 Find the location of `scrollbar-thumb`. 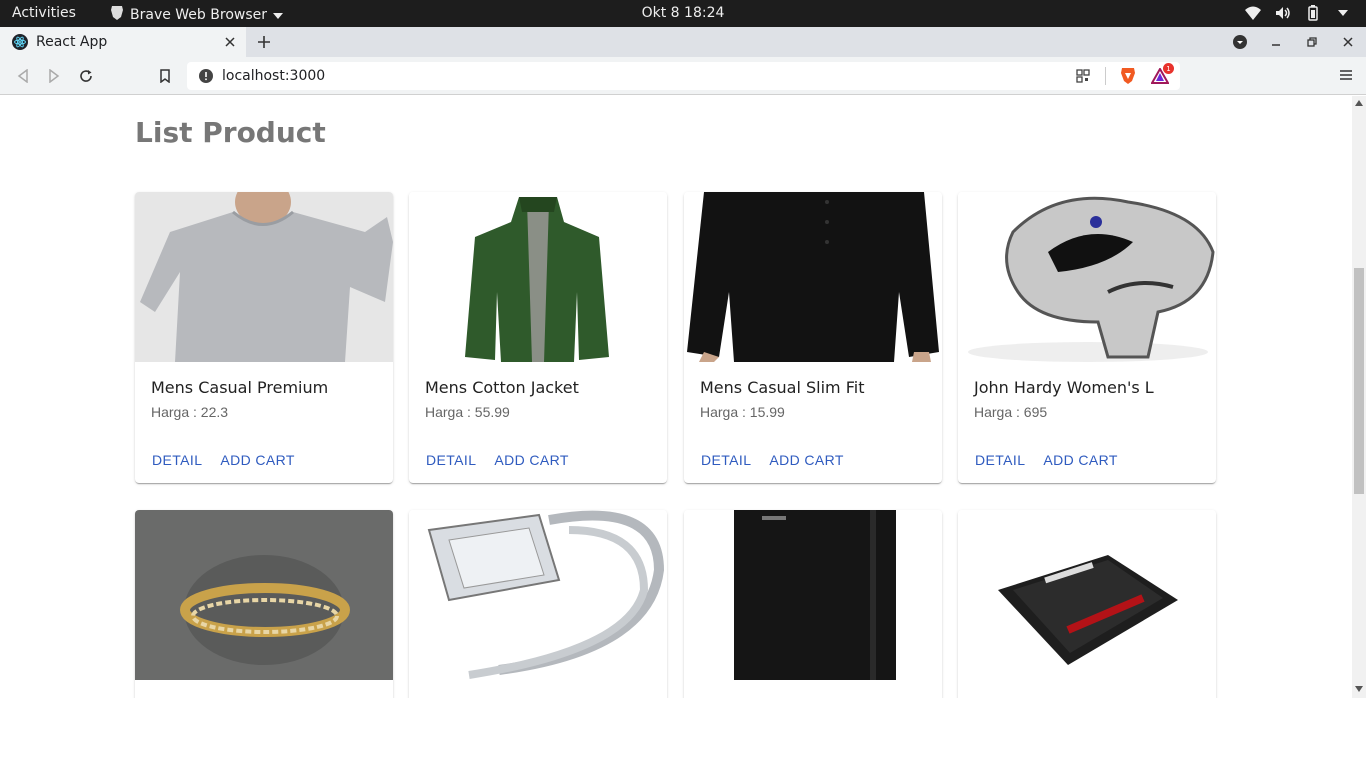

scrollbar-thumb is located at coordinates (1359, 381).